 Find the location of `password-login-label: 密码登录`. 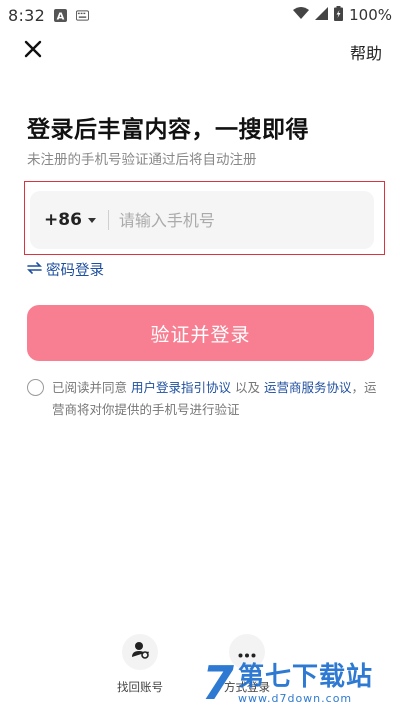

password-login-label: 密码登录 is located at coordinates (75, 271).